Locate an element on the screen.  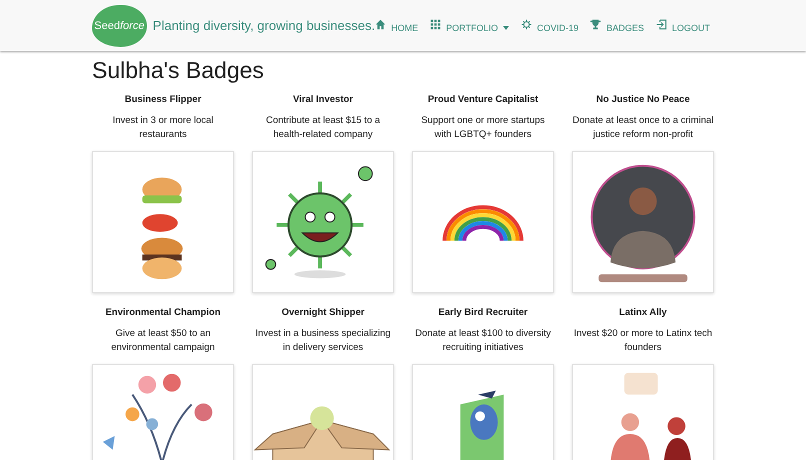
grid-icon is located at coordinates (436, 24).